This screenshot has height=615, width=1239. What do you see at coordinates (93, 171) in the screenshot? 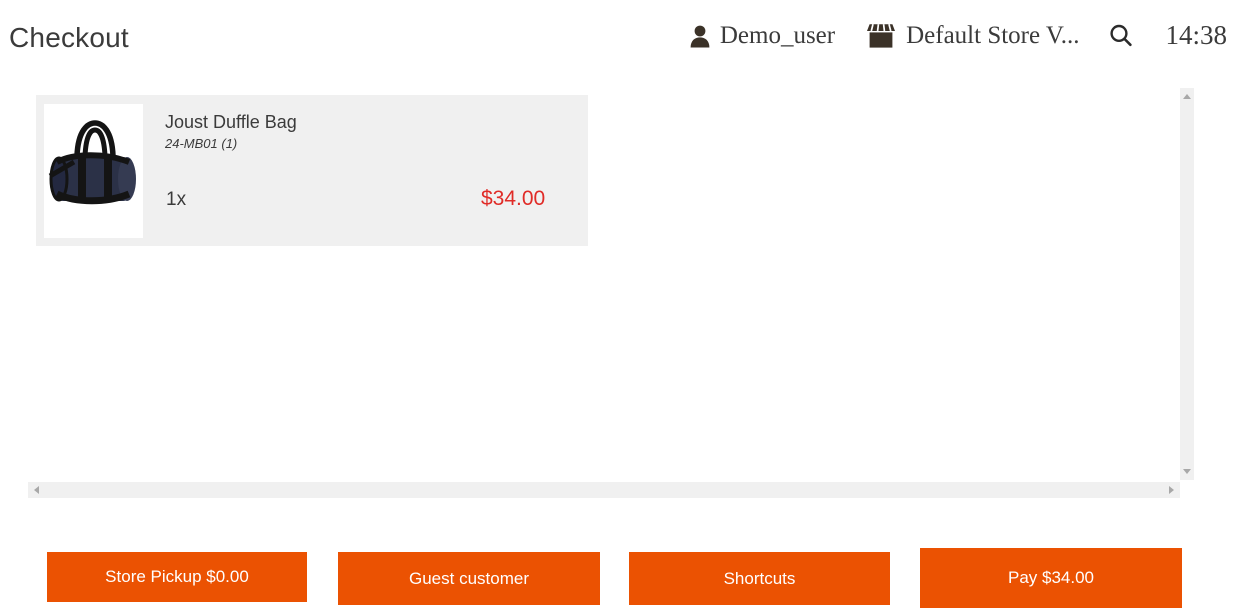
I see `product-thumbnail` at bounding box center [93, 171].